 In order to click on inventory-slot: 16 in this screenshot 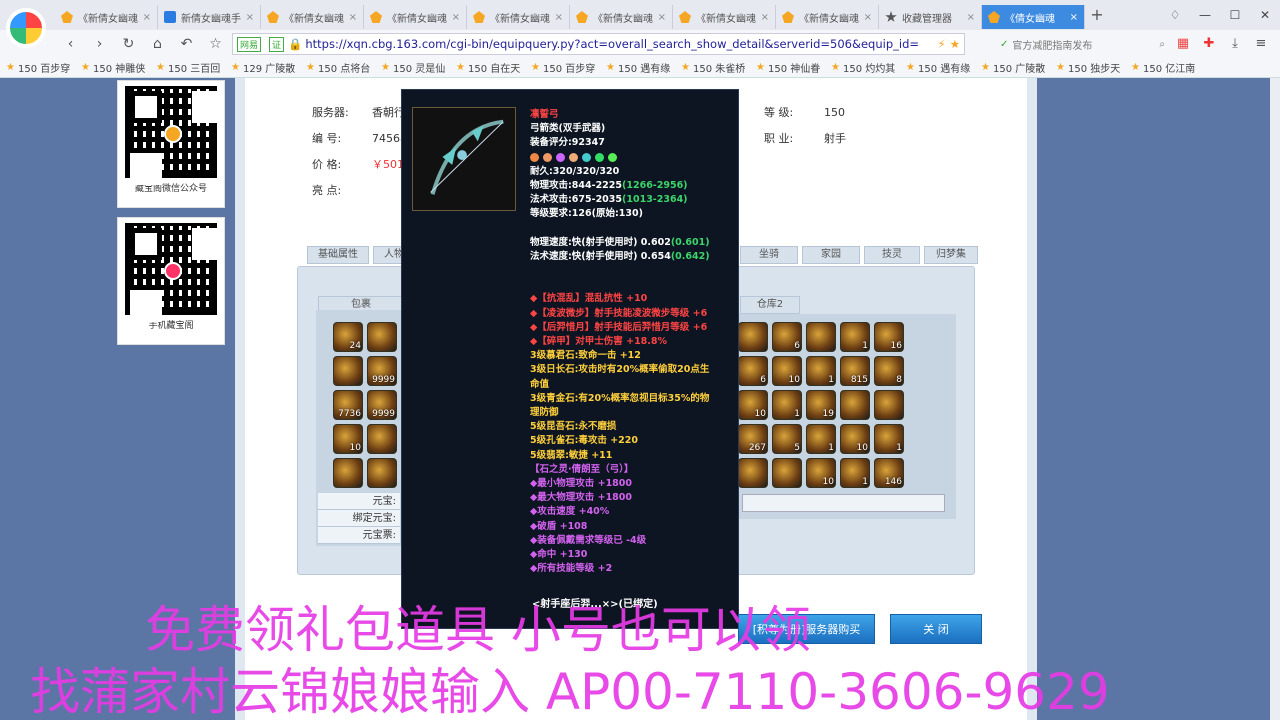, I will do `click(889, 337)`.